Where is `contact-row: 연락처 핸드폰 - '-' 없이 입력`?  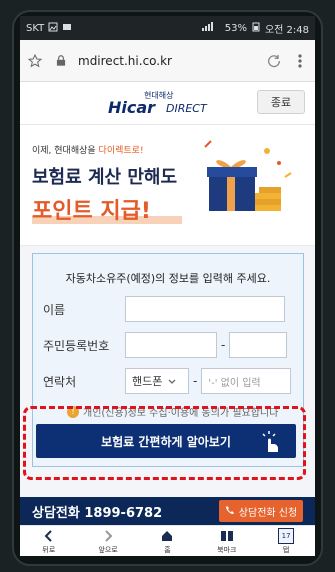
contact-row: 연락처 핸드폰 - '-' 없이 입력 is located at coordinates (168, 381).